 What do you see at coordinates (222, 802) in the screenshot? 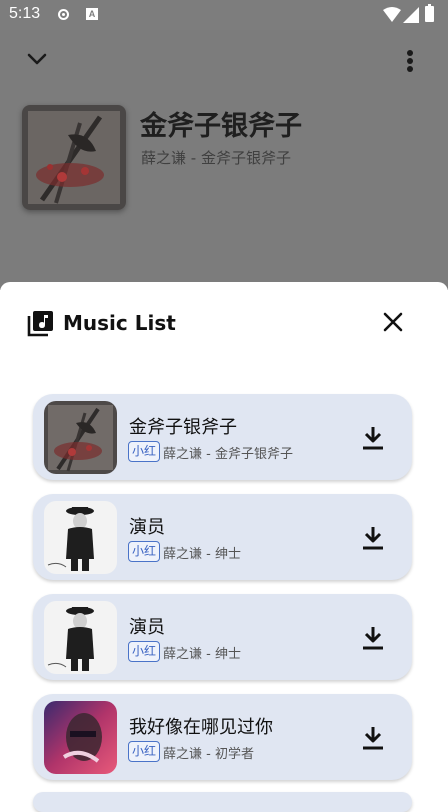
I see `song-list-item` at bounding box center [222, 802].